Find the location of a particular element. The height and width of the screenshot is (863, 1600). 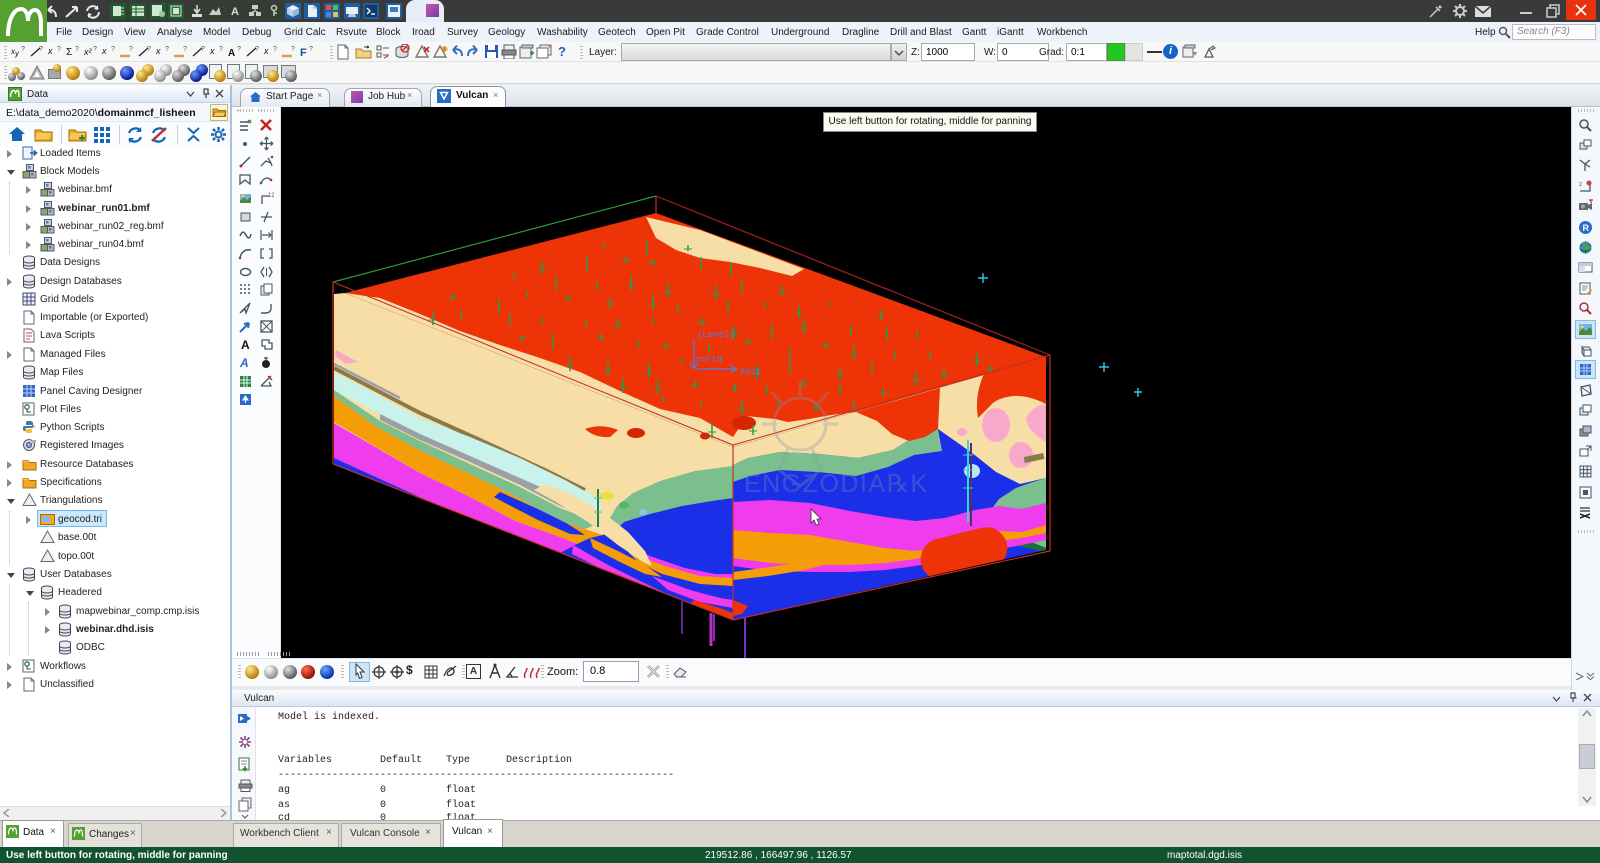

svg-text: ENGΖODIA℞K is located at coordinates (836, 484).